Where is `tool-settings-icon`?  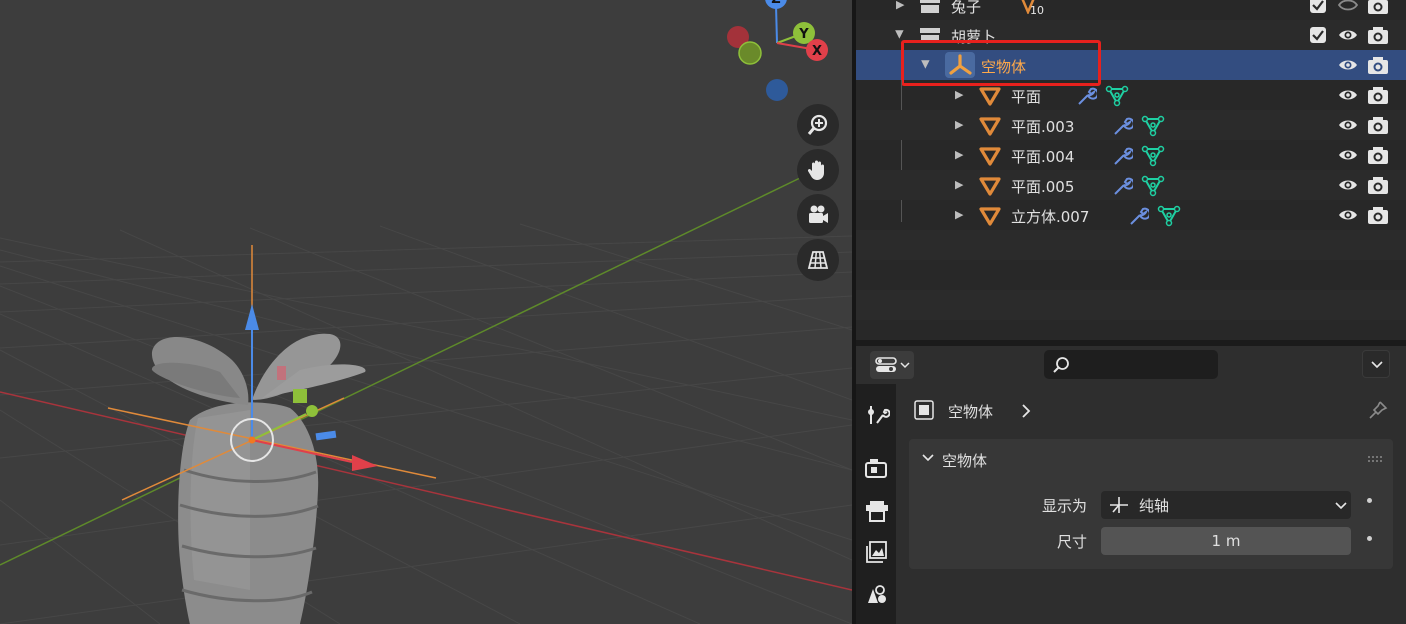 tool-settings-icon is located at coordinates (877, 415).